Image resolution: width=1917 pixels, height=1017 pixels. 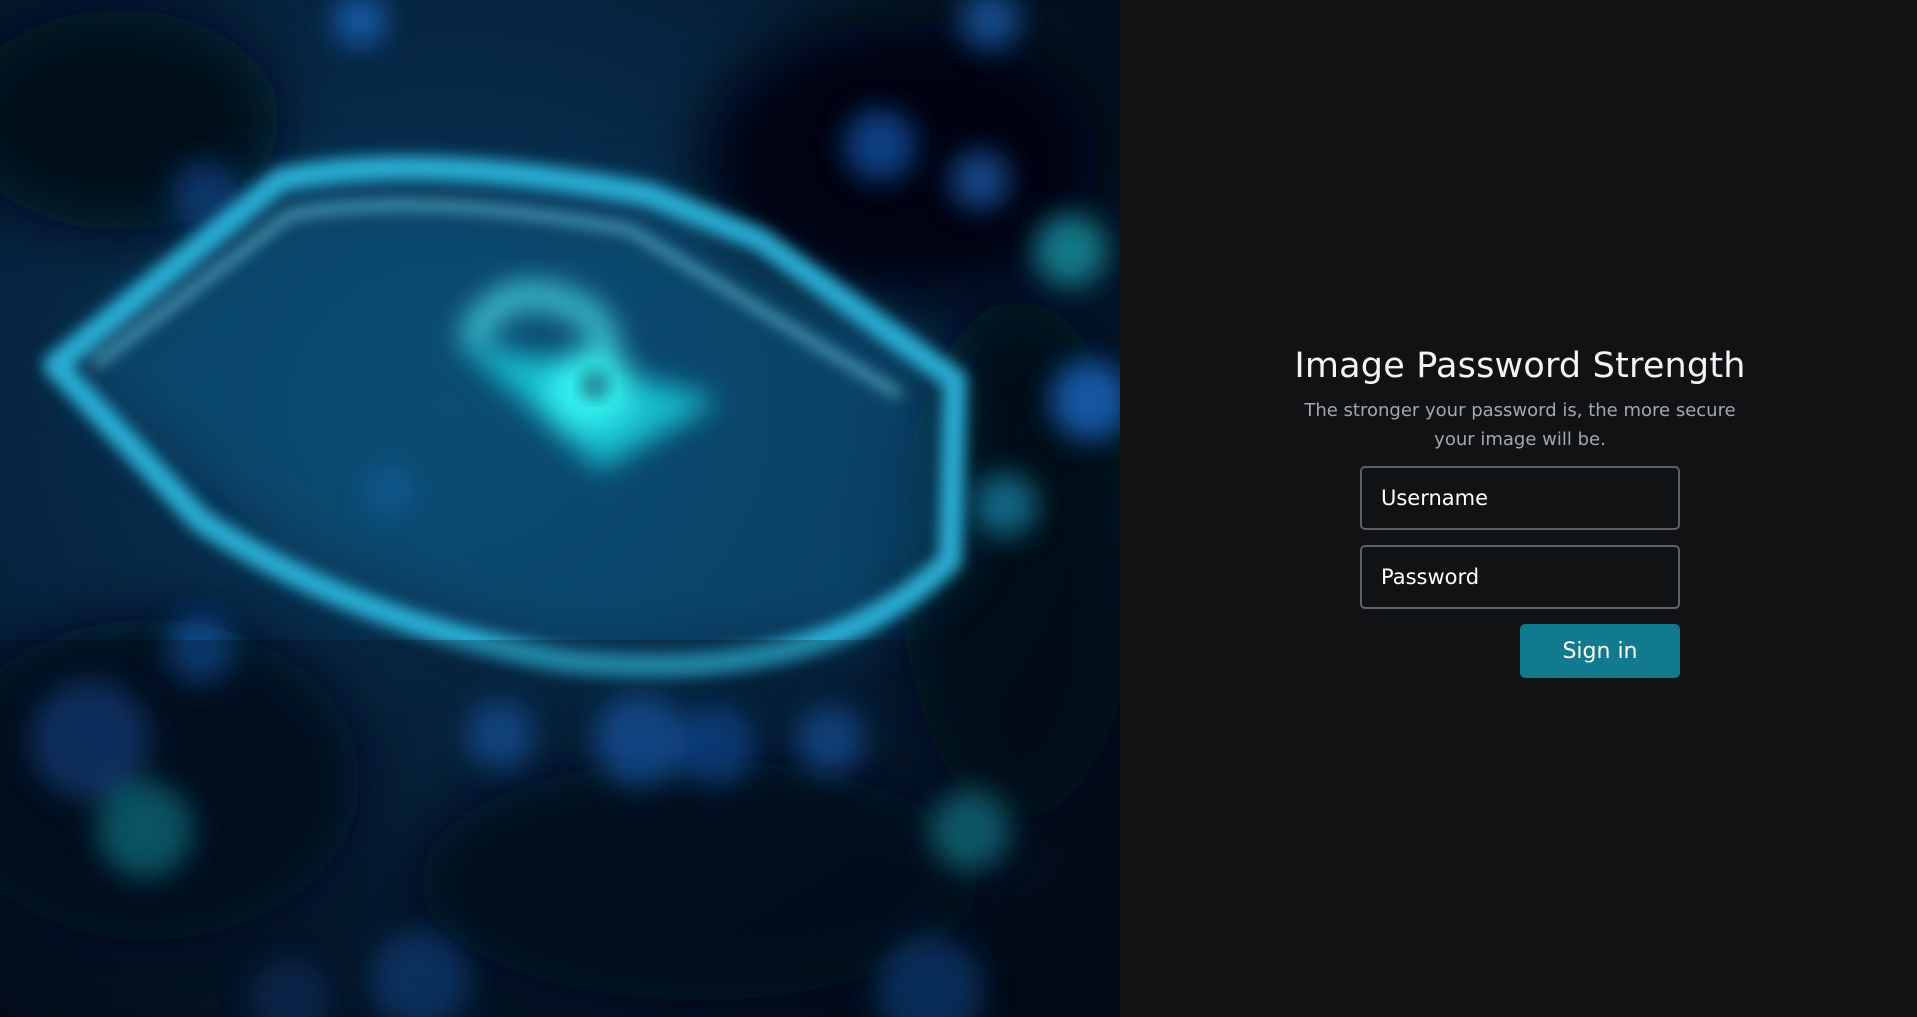 I want to click on sign-in-button: Sign in, so click(x=1600, y=651).